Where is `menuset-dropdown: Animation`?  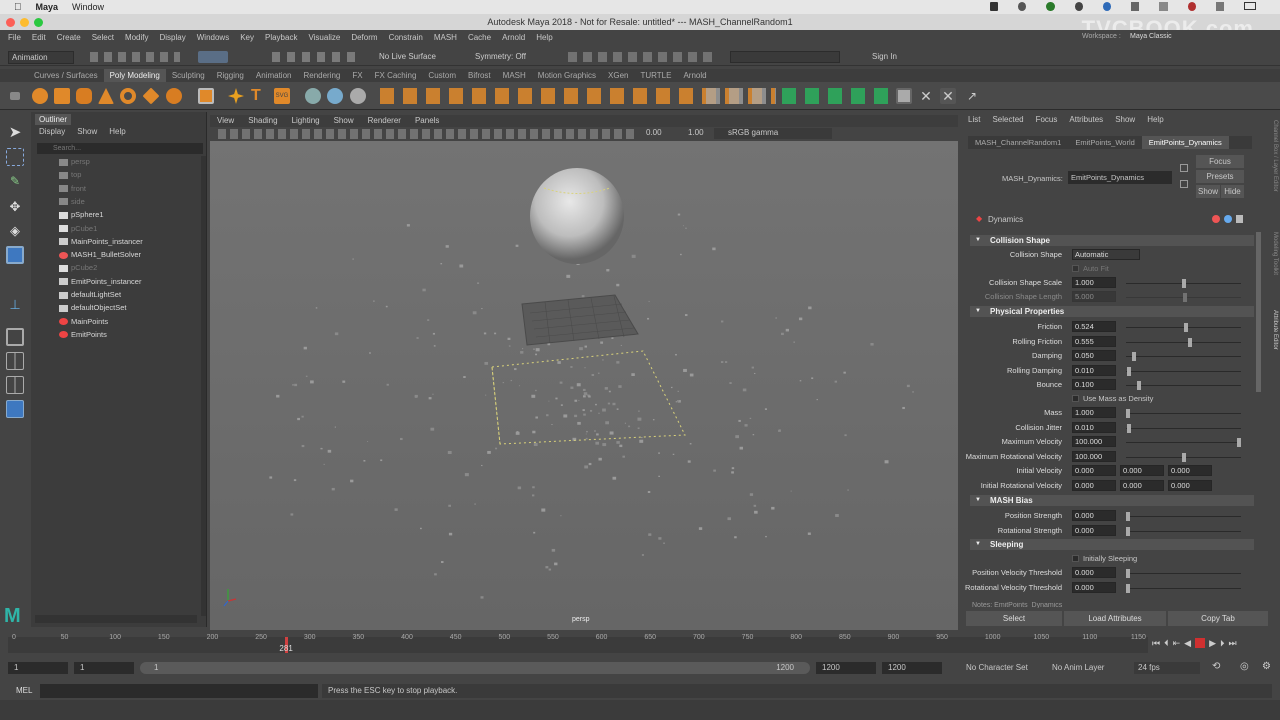 menuset-dropdown: Animation is located at coordinates (41, 57).